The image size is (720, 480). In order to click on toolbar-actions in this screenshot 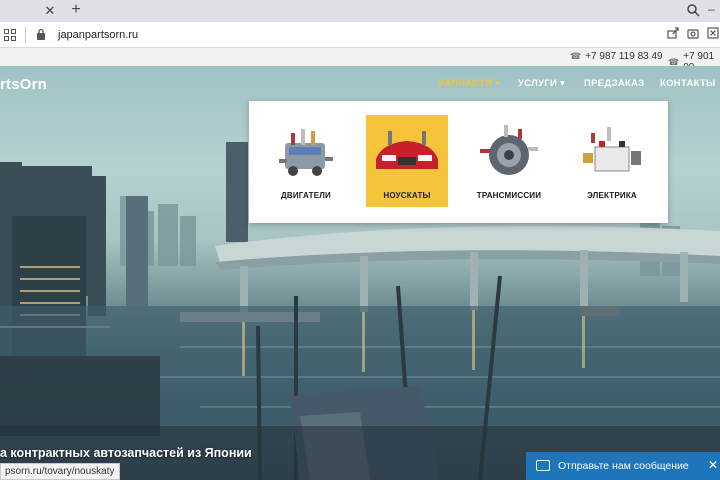, I will do `click(693, 34)`.